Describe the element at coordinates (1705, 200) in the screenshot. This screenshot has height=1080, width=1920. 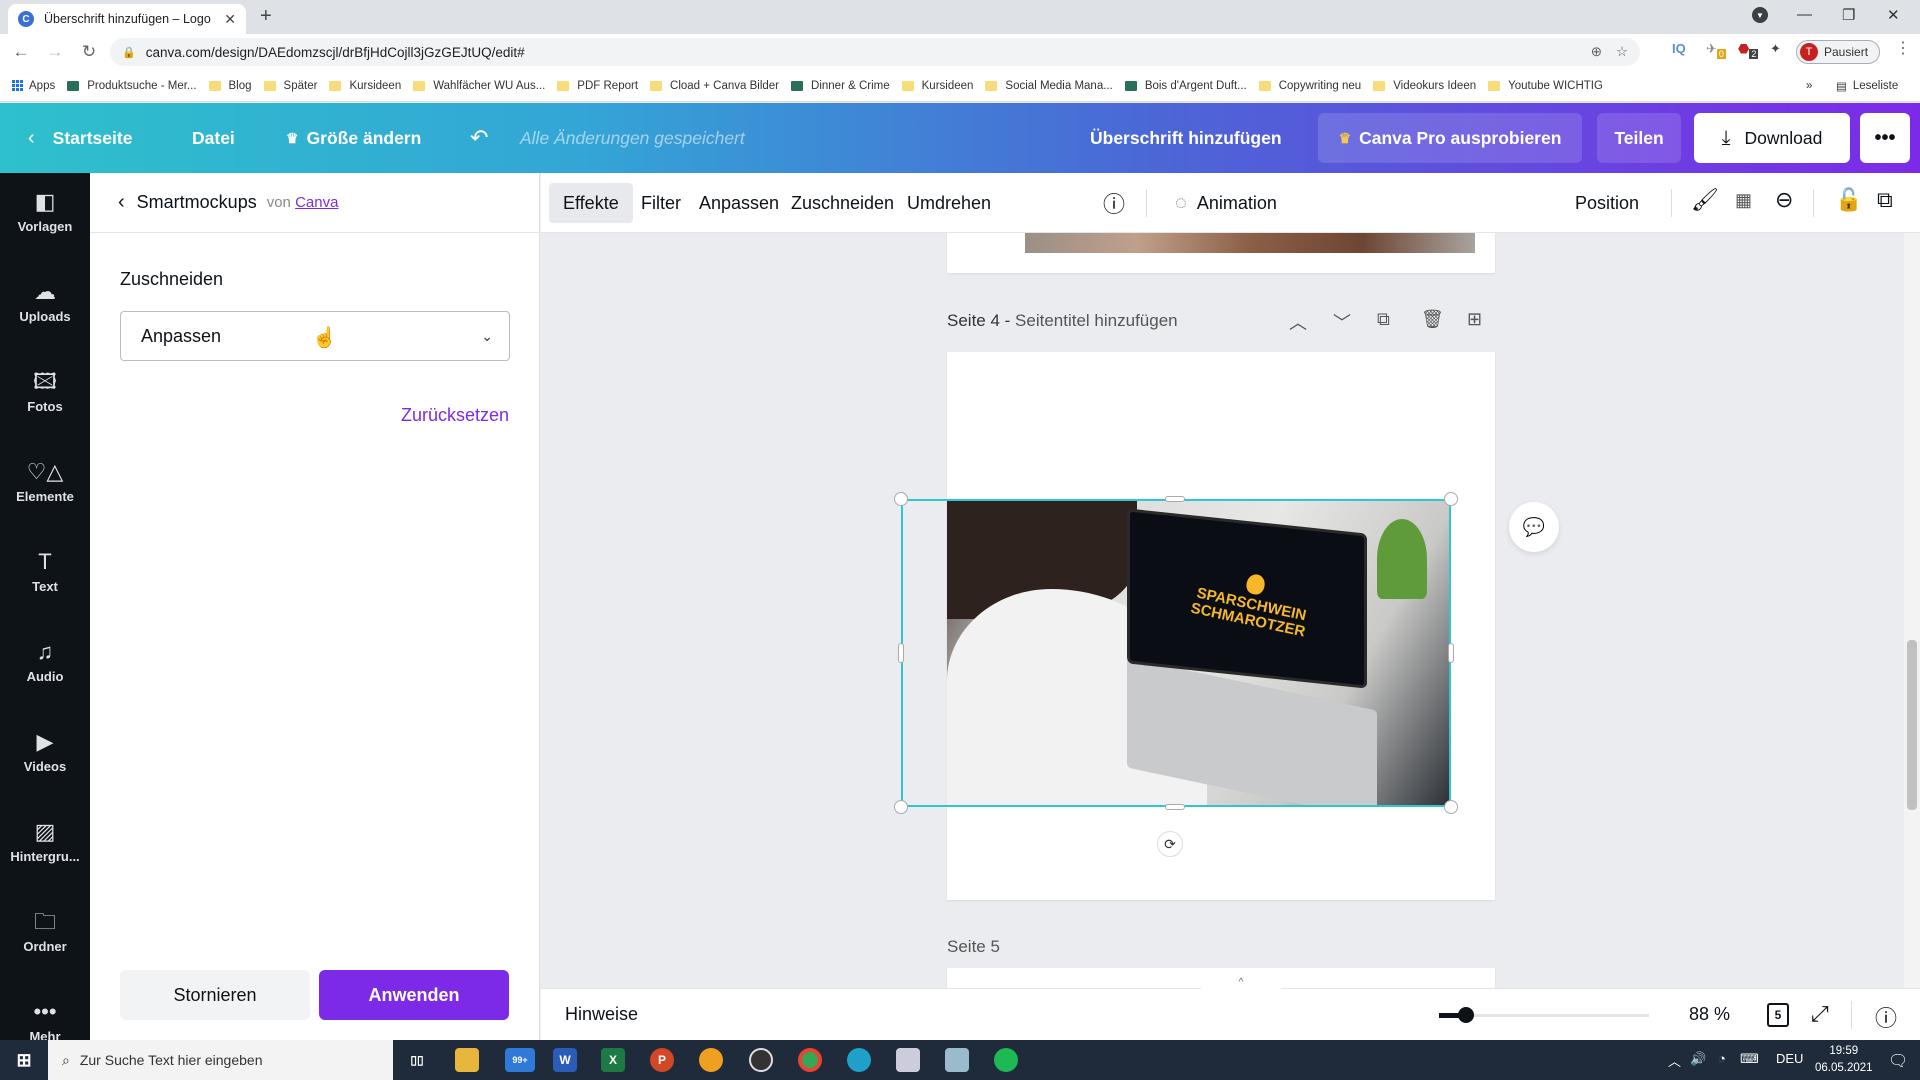
I see `paint-roller-icon: 🖌` at that location.